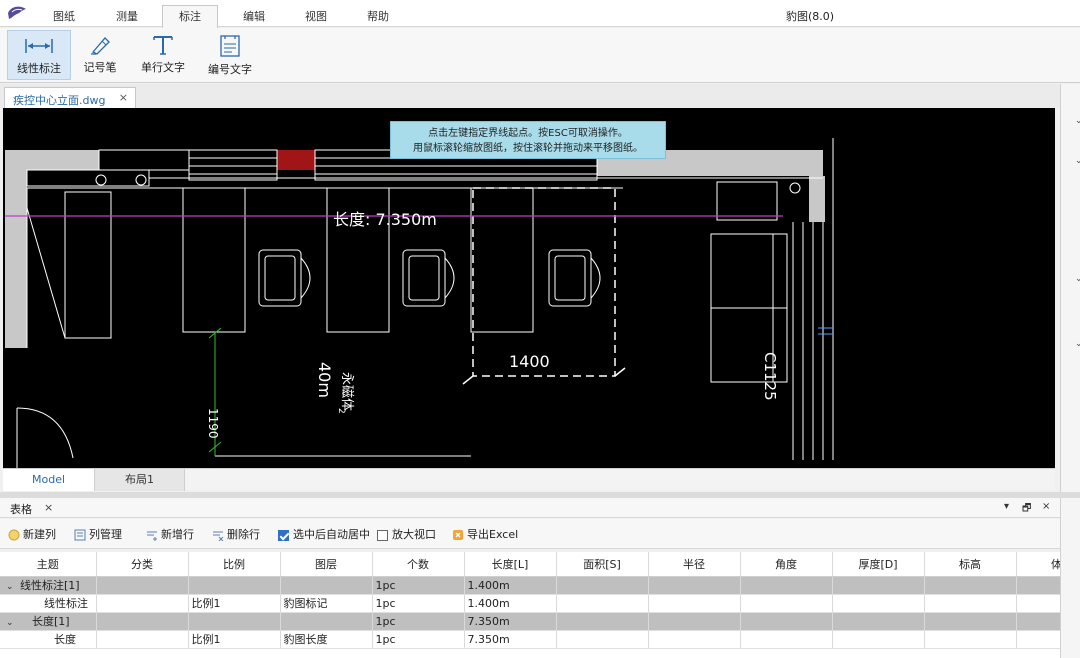 The height and width of the screenshot is (658, 1080). Describe the element at coordinates (510, 564) in the screenshot. I see `column-header: 长度[L]` at that location.